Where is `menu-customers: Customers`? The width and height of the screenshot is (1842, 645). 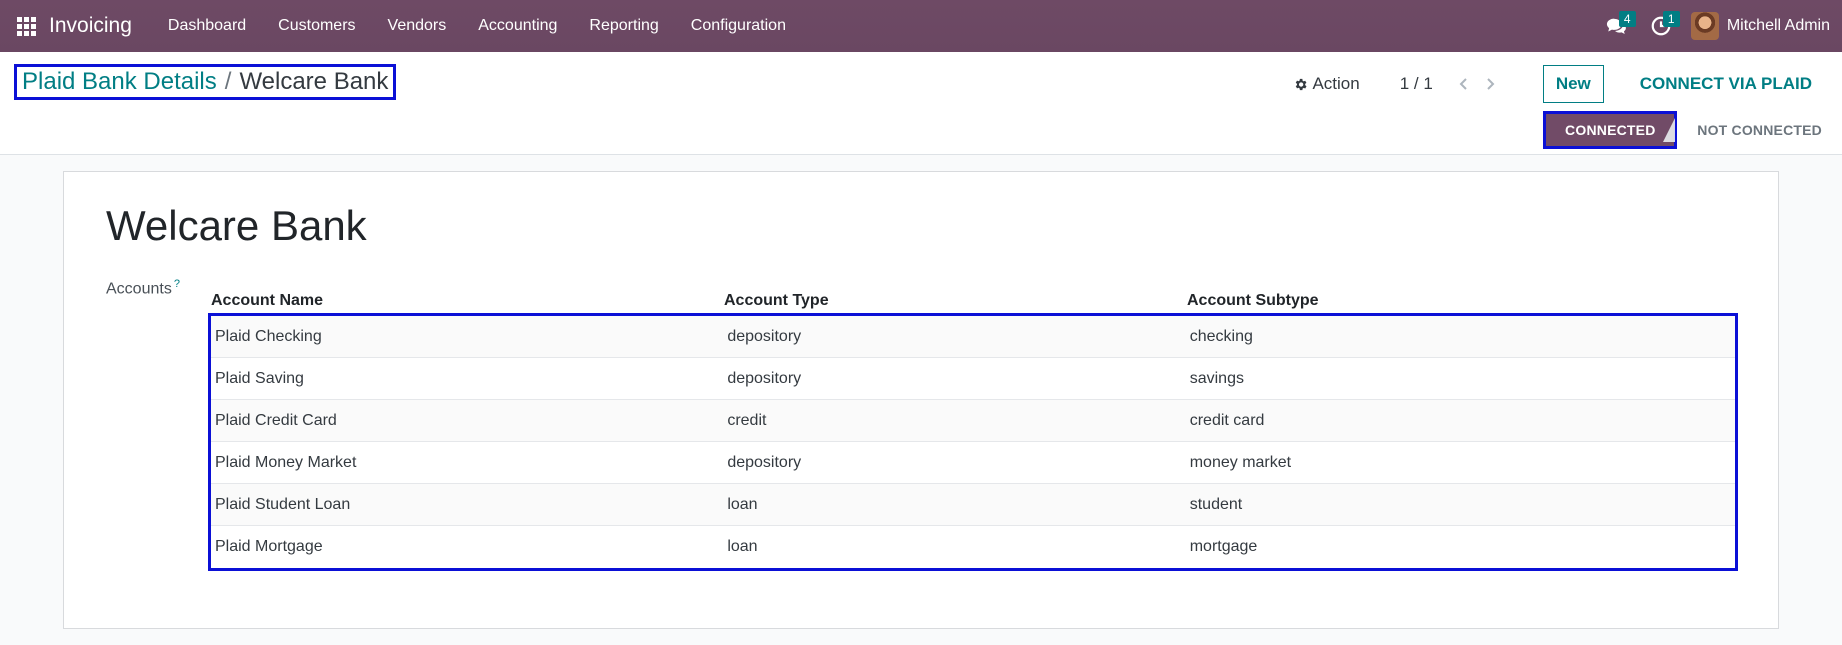
menu-customers: Customers is located at coordinates (316, 26).